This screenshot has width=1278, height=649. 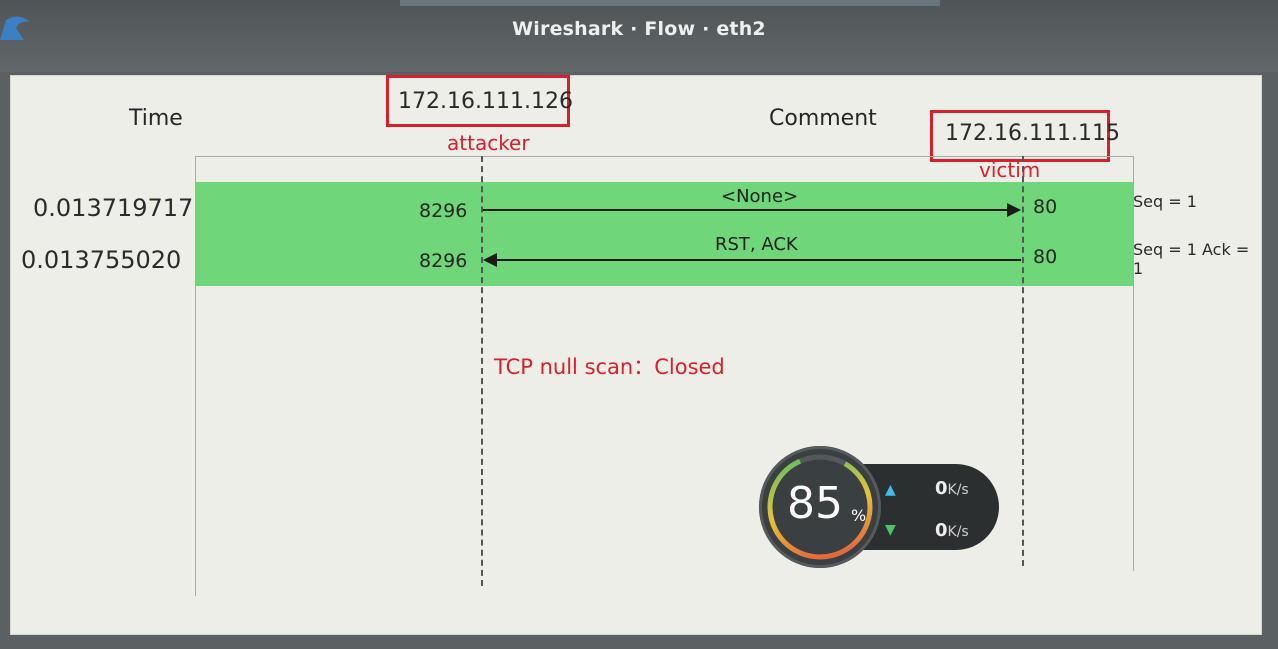 What do you see at coordinates (609, 367) in the screenshot?
I see `scan-result-annotation: TCP null scan：Closed` at bounding box center [609, 367].